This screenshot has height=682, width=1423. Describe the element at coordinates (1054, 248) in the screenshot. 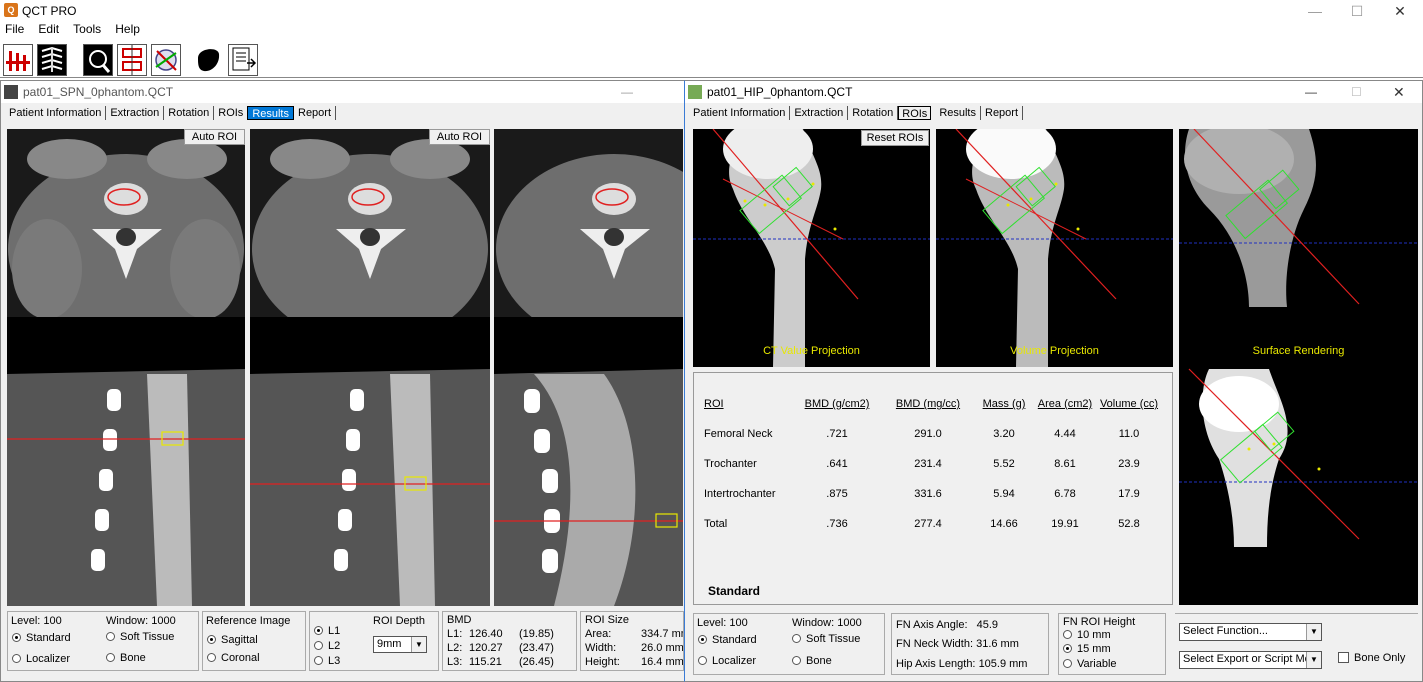

I see `volume-projection-view: Volume Projection` at that location.